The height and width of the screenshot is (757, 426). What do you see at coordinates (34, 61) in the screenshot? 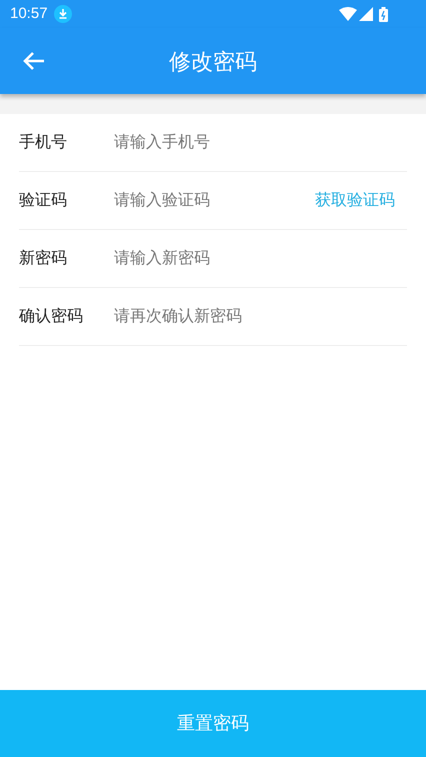
I see `back-arrow-icon` at bounding box center [34, 61].